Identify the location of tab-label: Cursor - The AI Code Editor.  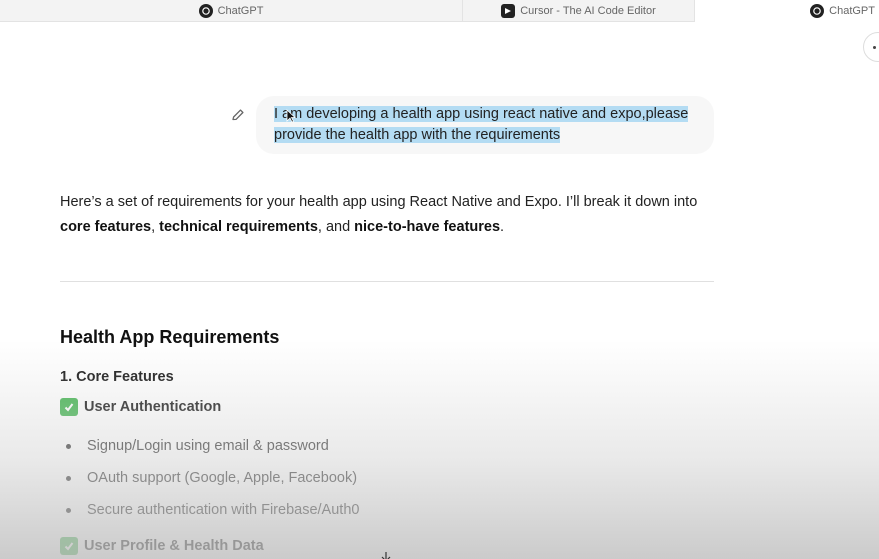
(588, 11).